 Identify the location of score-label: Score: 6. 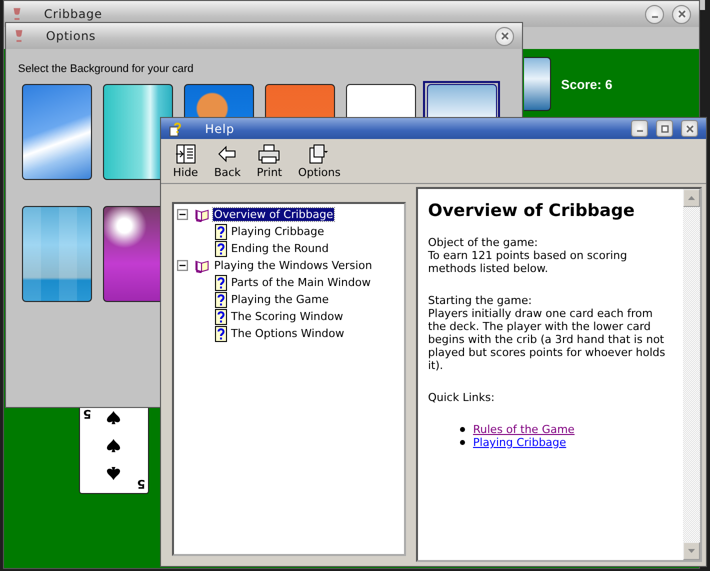
(586, 84).